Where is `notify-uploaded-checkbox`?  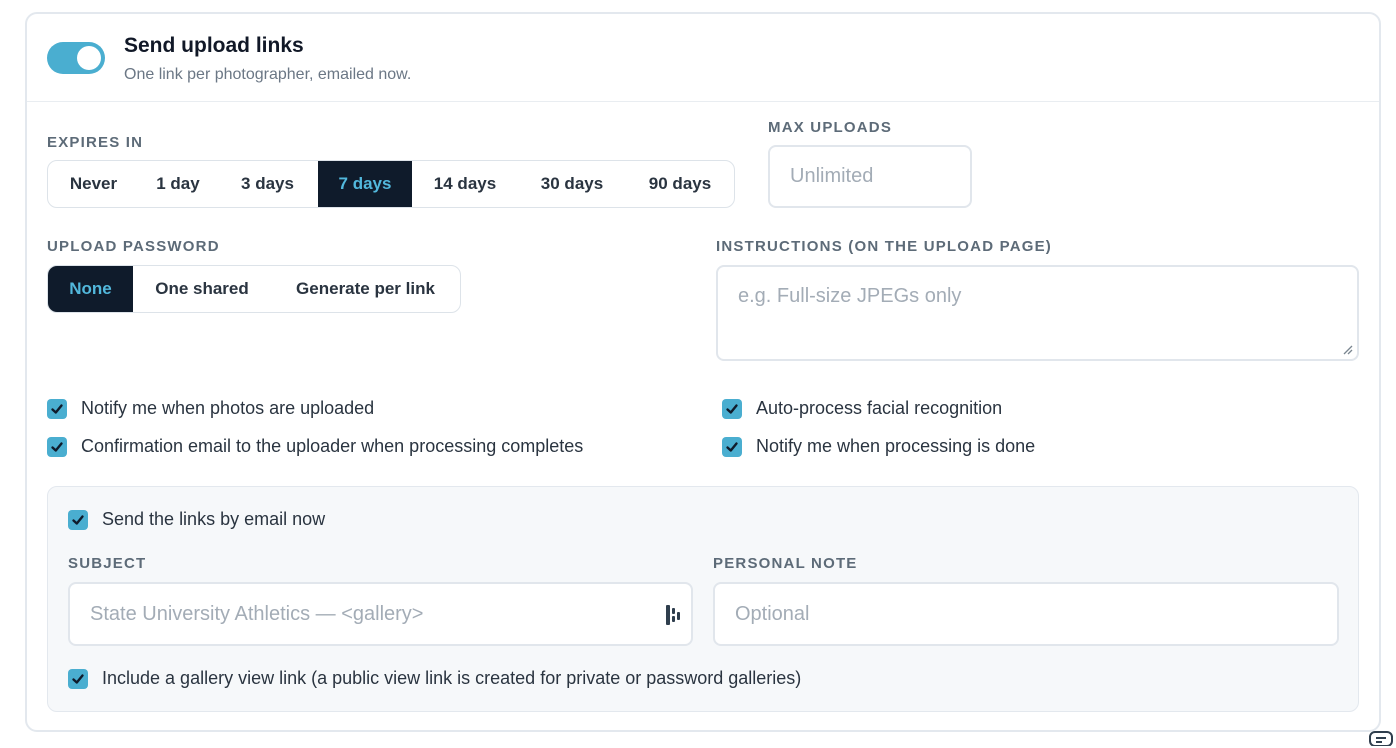 notify-uploaded-checkbox is located at coordinates (57, 408).